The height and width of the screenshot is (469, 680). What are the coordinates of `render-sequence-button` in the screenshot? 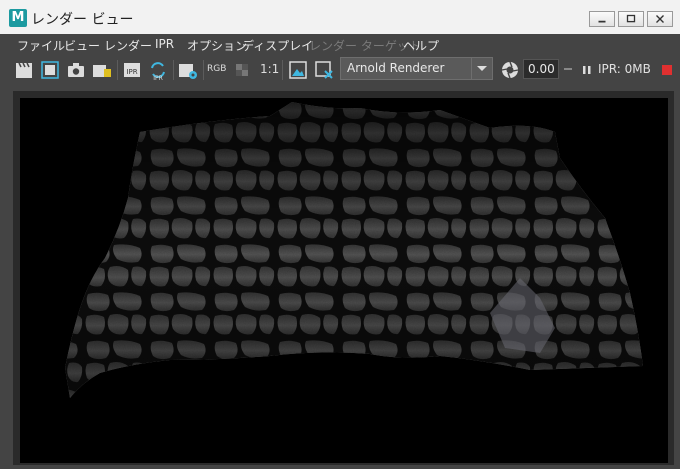 It's located at (102, 70).